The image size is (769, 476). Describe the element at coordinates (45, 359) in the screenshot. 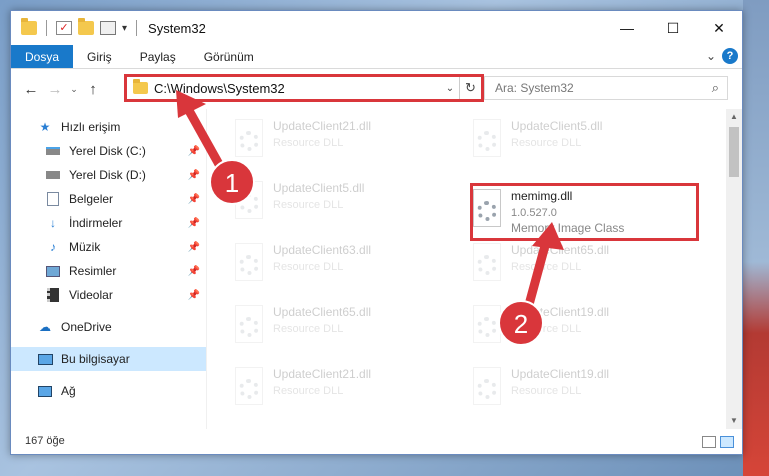

I see `computer-icon` at that location.